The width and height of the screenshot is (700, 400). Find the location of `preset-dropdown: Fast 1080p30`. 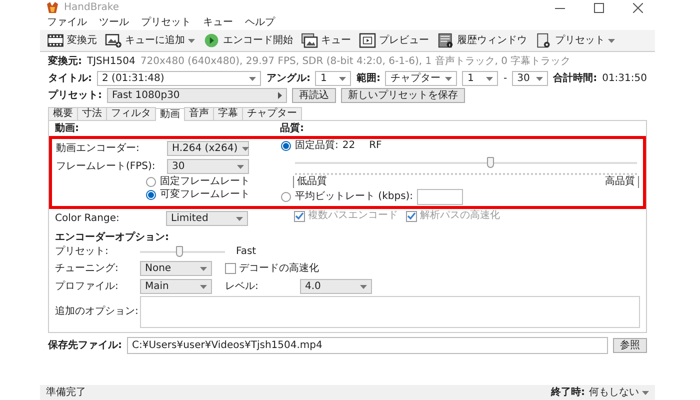

preset-dropdown: Fast 1080p30 is located at coordinates (197, 95).